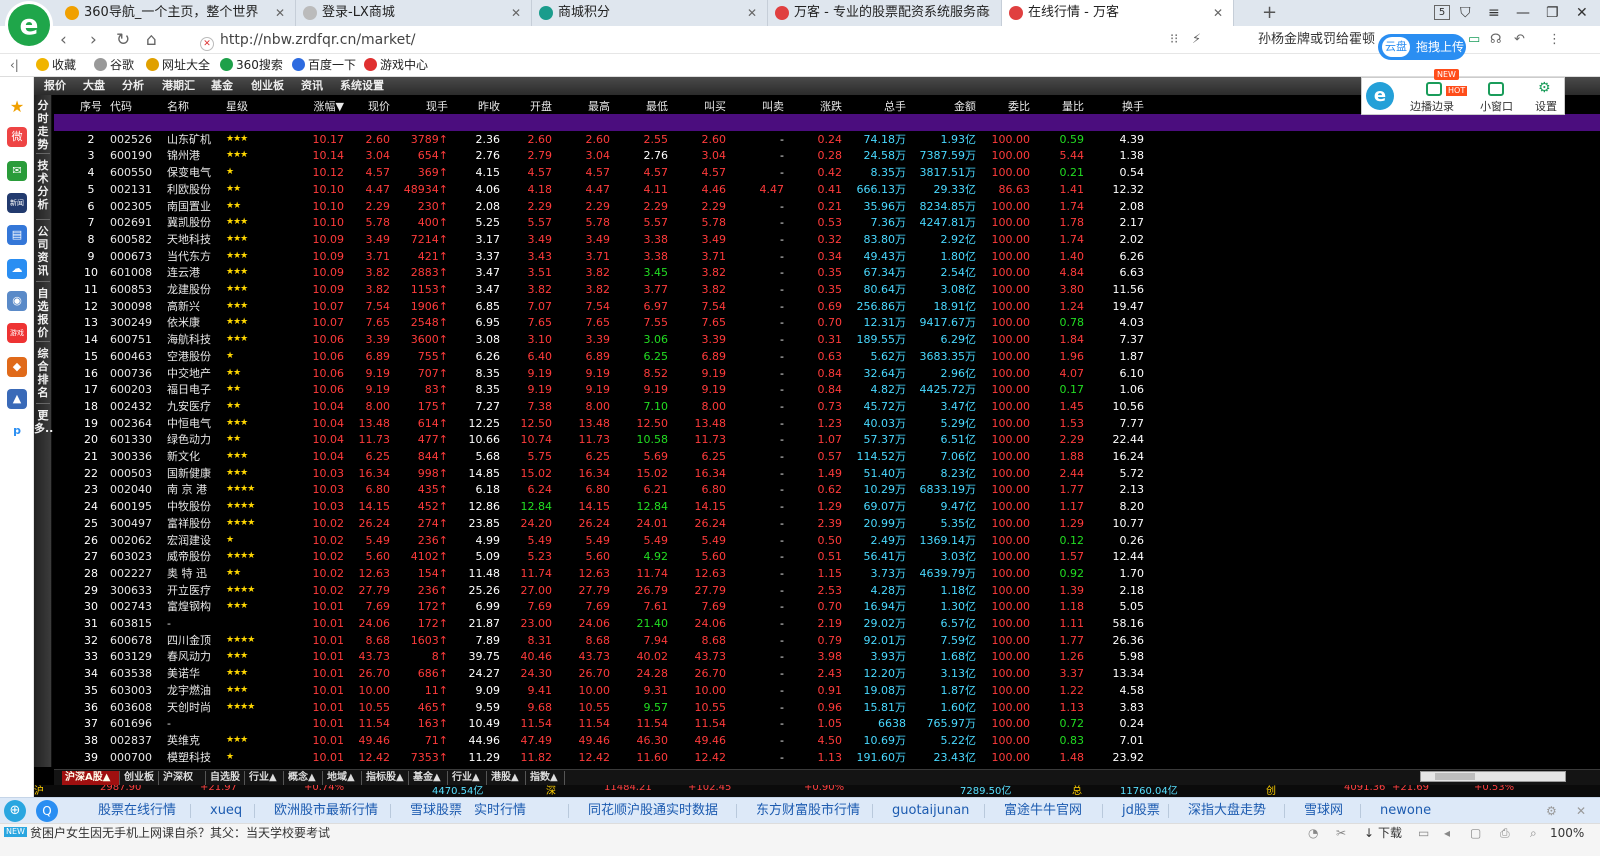 The height and width of the screenshot is (856, 1600). What do you see at coordinates (91, 222) in the screenshot?
I see `cell-index: 7` at bounding box center [91, 222].